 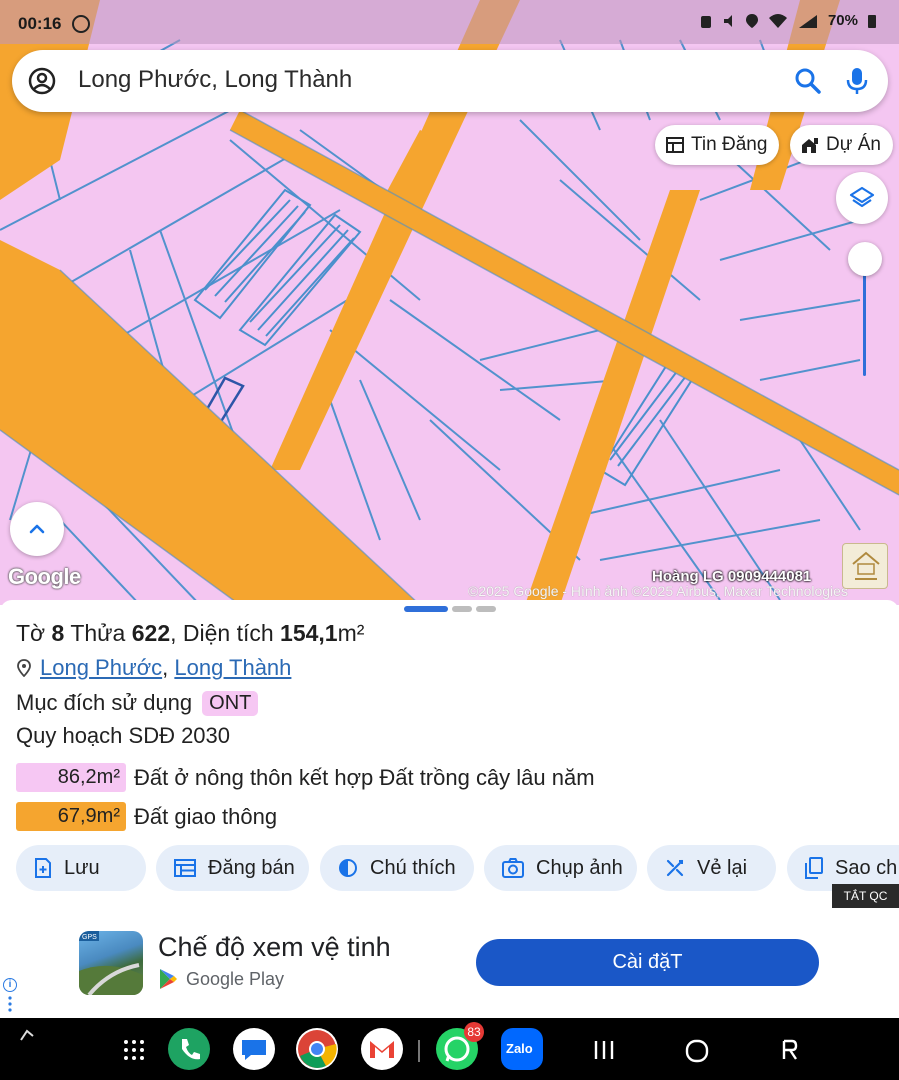 I want to click on zalo-label: Zalo, so click(x=519, y=1048).